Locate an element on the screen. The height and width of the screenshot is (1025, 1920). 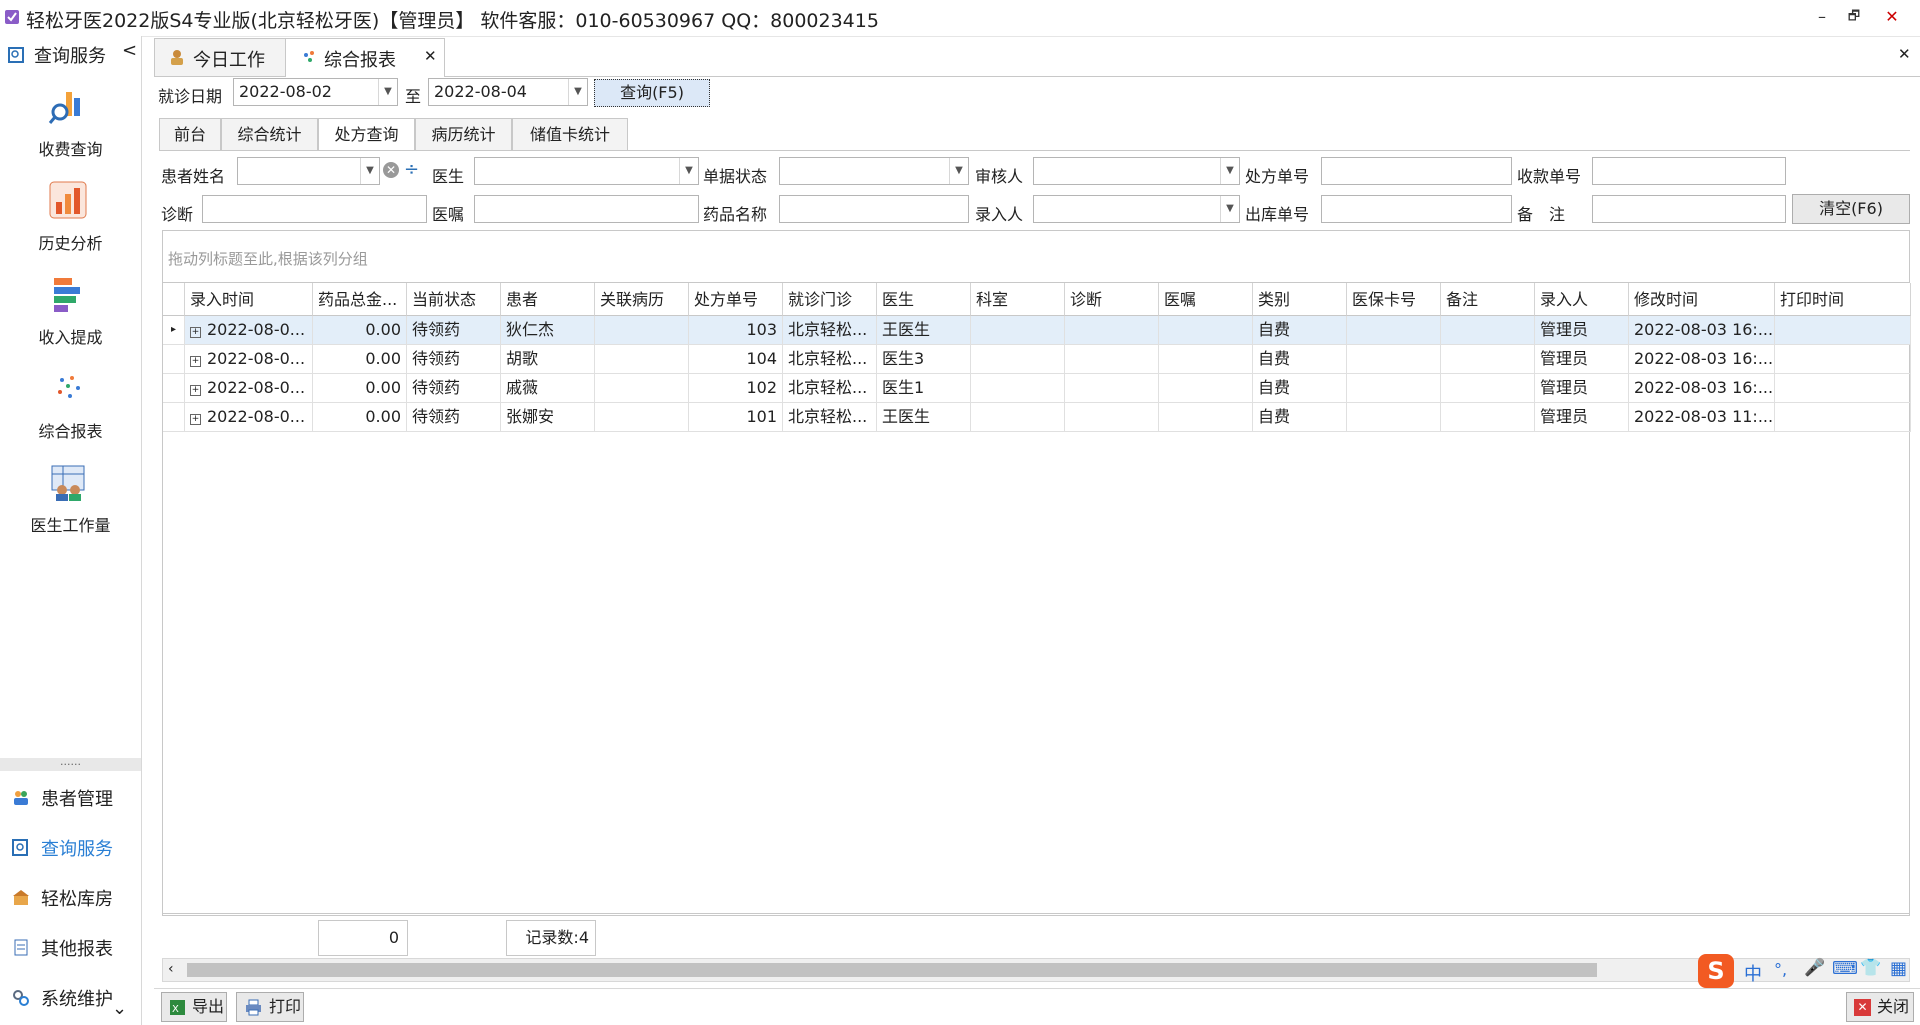
sogou-logo-icon: S is located at coordinates (1716, 971).